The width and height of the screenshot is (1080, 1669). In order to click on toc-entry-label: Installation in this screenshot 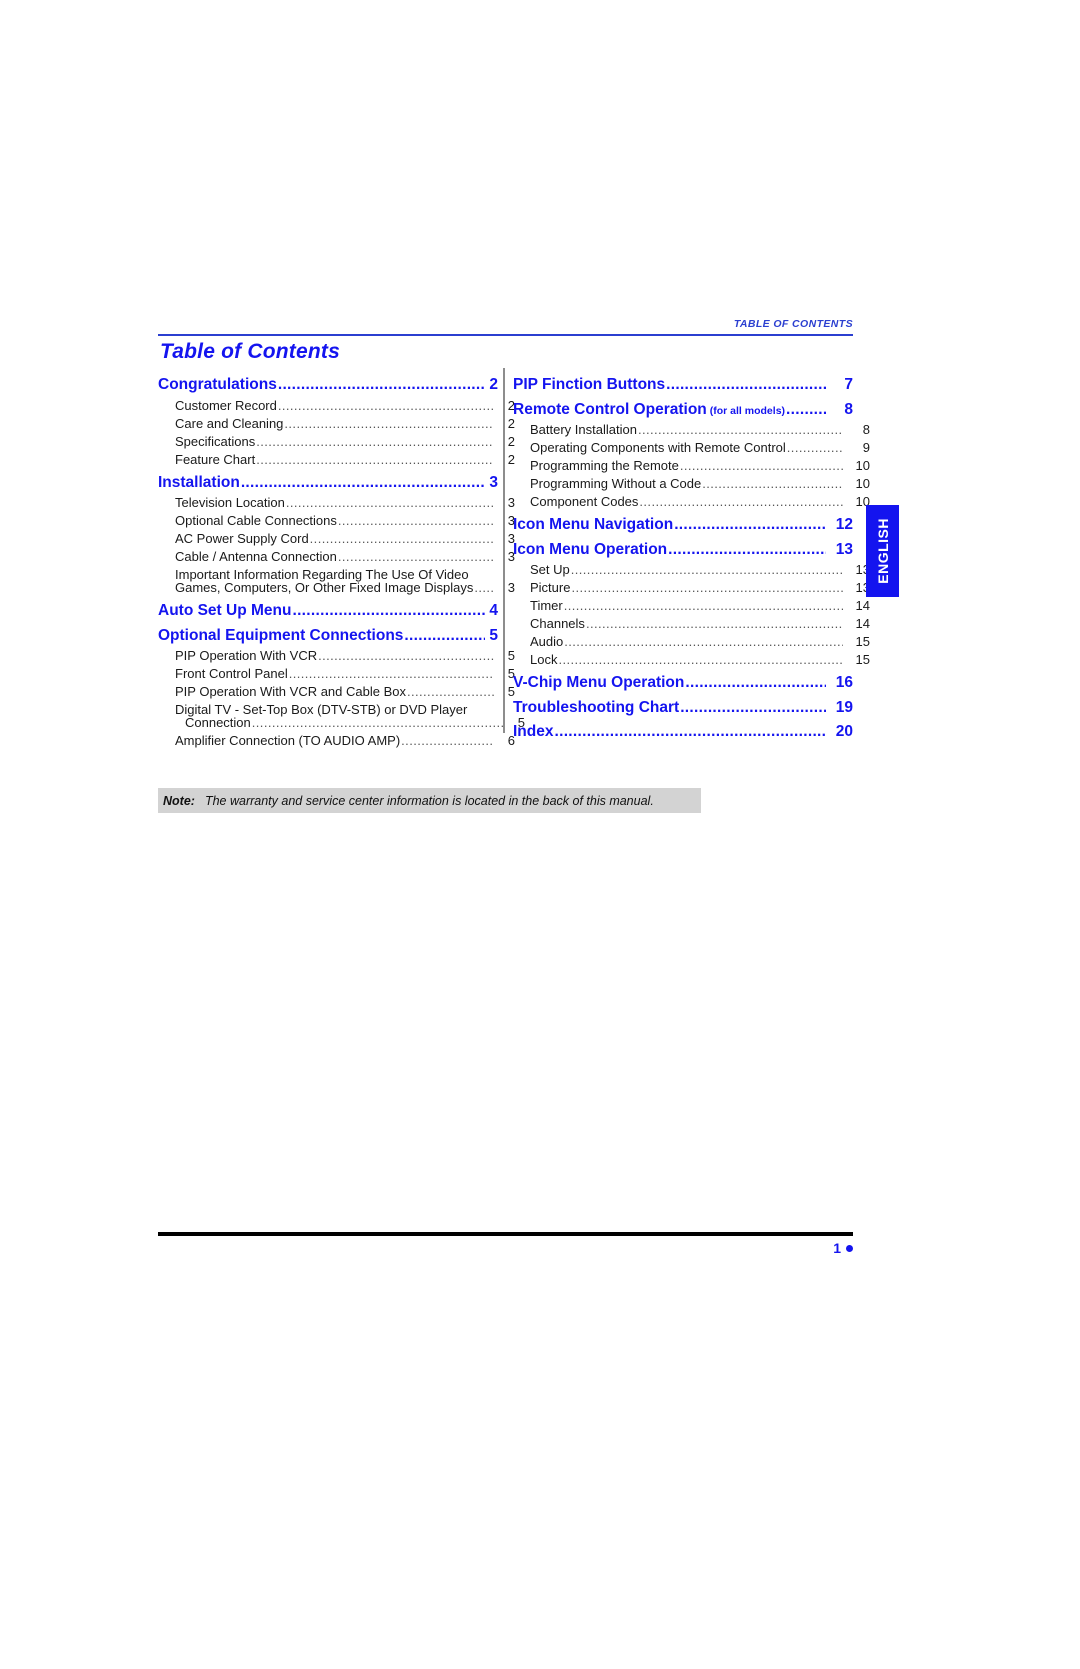, I will do `click(199, 482)`.